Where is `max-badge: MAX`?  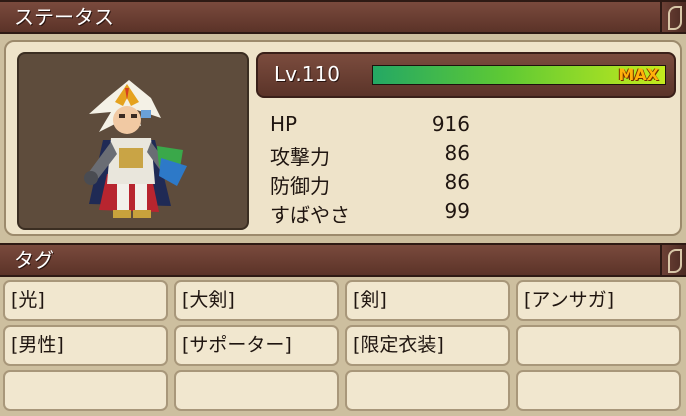 max-badge: MAX is located at coordinates (638, 74).